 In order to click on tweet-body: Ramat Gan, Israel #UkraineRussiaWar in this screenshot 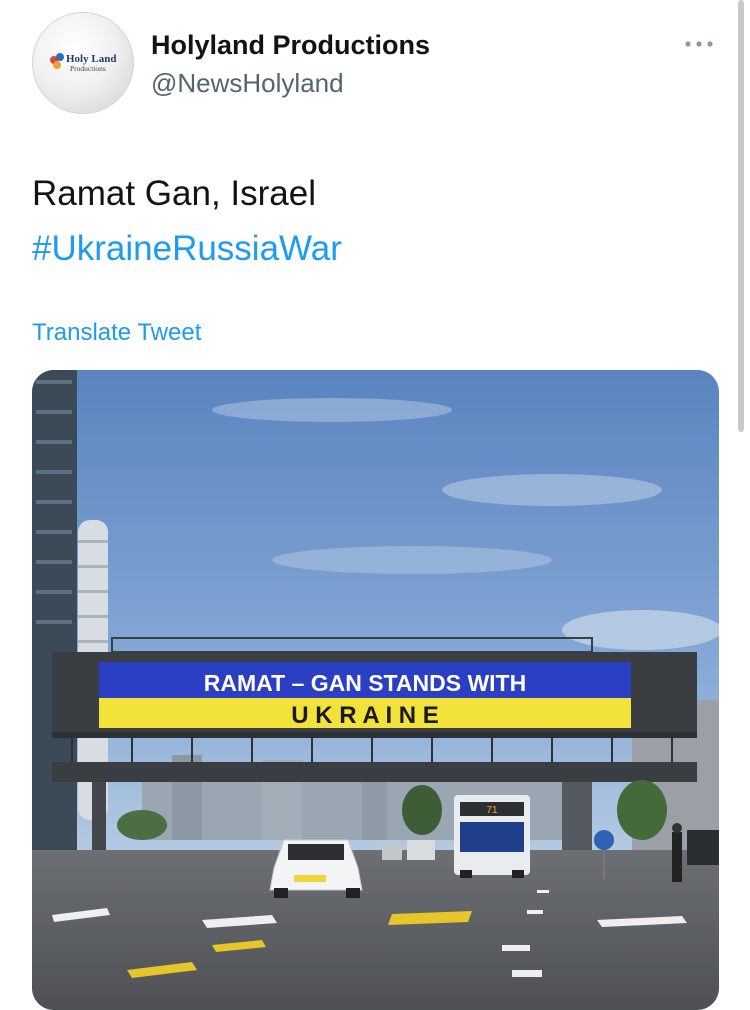, I will do `click(187, 221)`.